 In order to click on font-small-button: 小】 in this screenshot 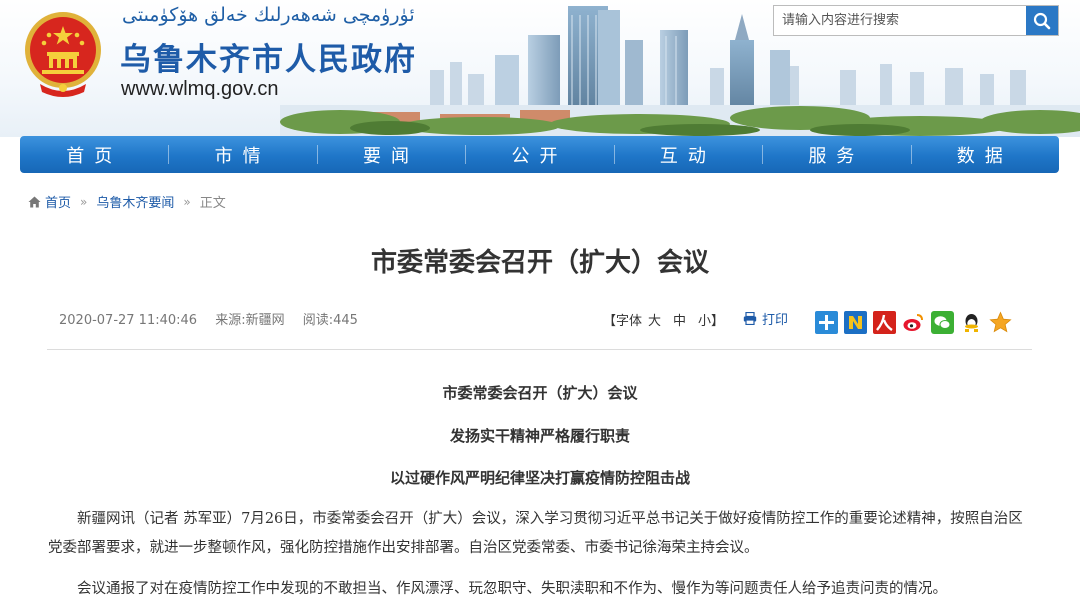, I will do `click(711, 321)`.